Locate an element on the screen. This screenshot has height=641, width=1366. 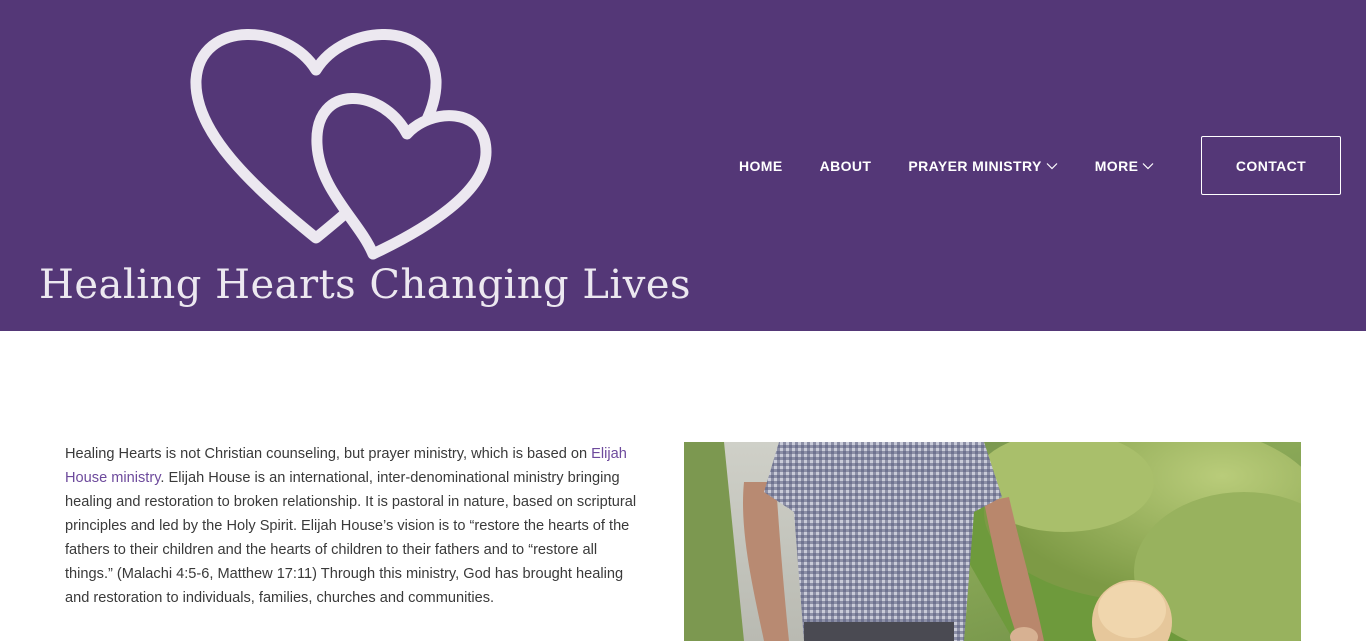
grandfather-and-child-walking-photo is located at coordinates (992, 541).